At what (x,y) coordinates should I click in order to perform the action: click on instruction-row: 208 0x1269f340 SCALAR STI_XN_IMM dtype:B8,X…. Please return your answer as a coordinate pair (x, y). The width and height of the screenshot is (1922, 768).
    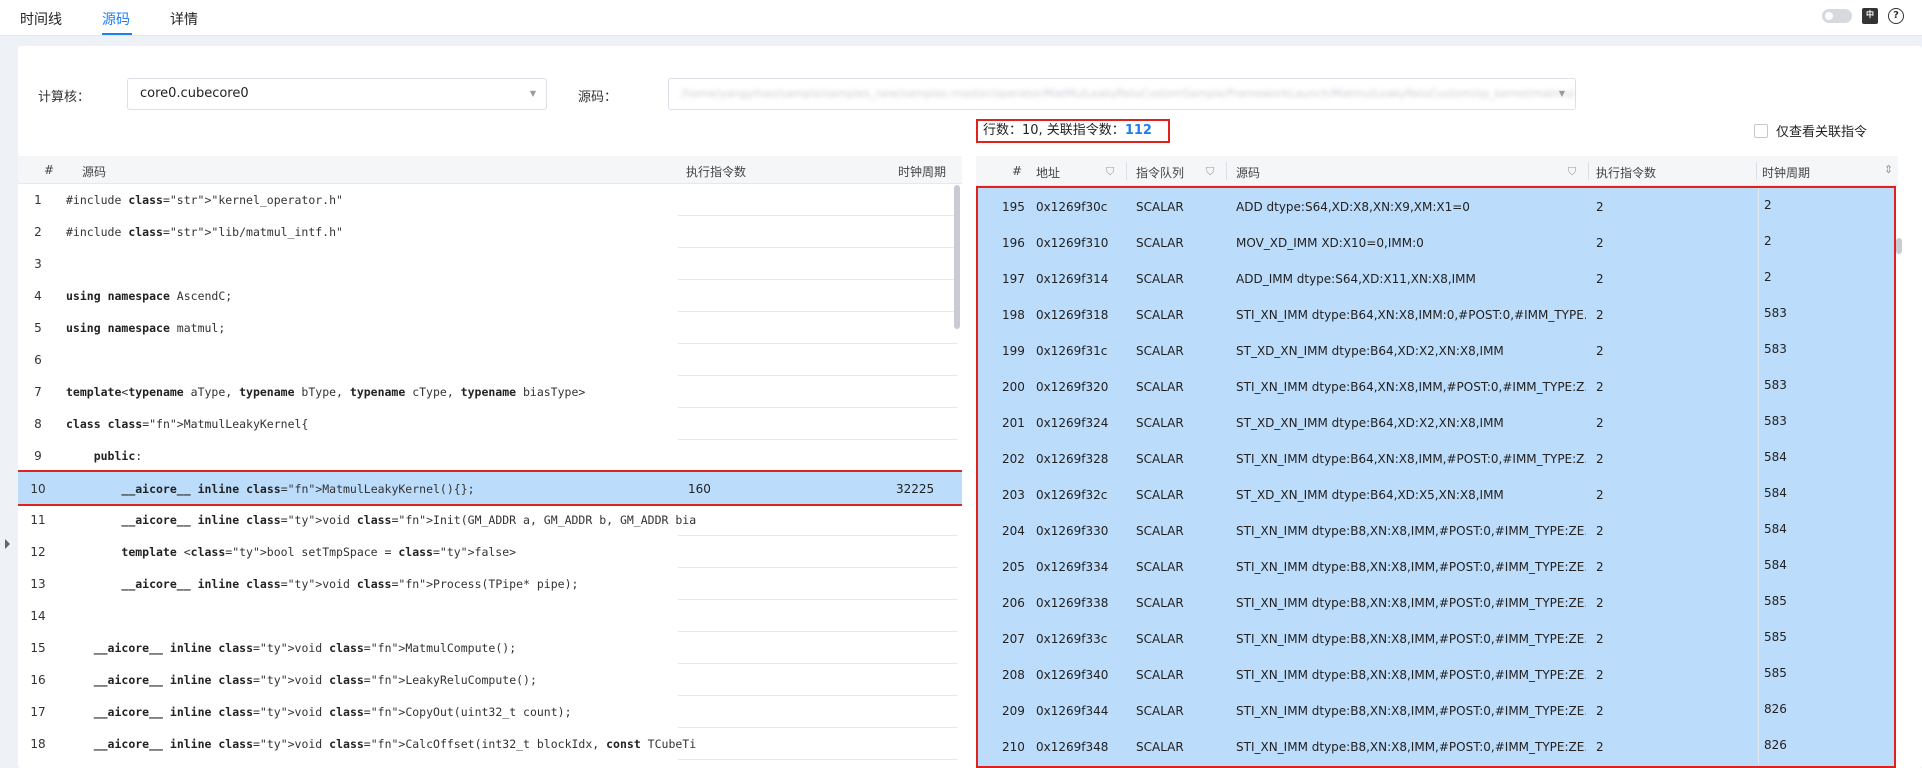
    Looking at the image, I should click on (1436, 674).